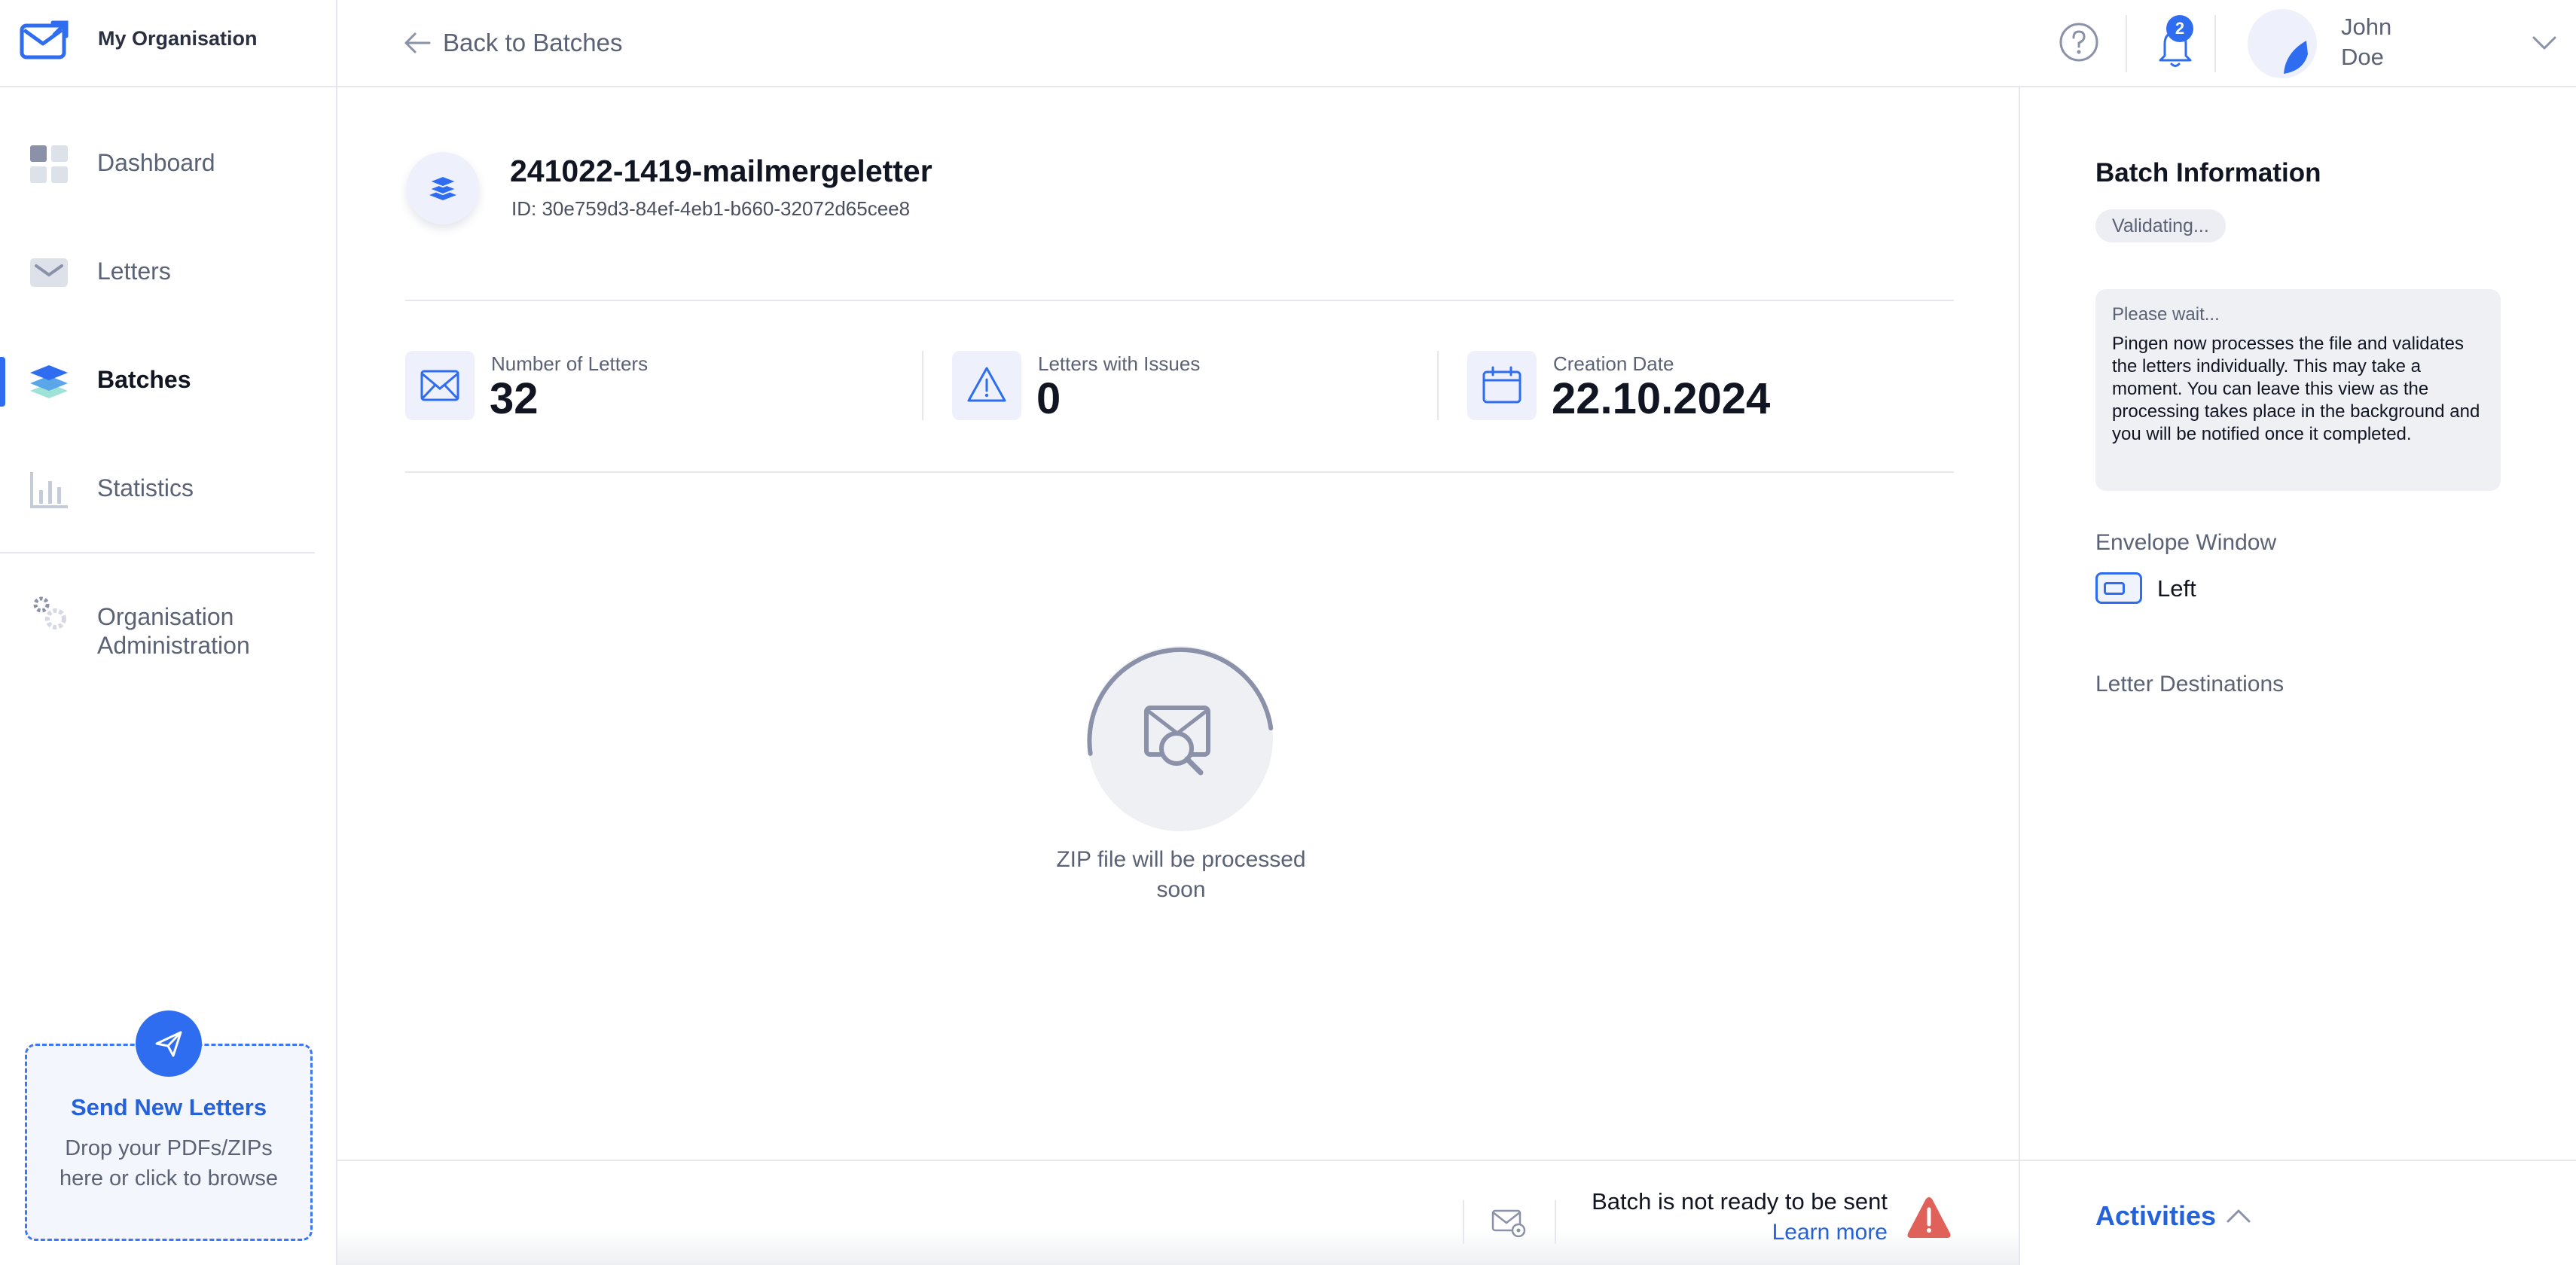 The height and width of the screenshot is (1265, 2576). What do you see at coordinates (174, 631) in the screenshot?
I see `nav-label-organisation-administration: Organisation Administration` at bounding box center [174, 631].